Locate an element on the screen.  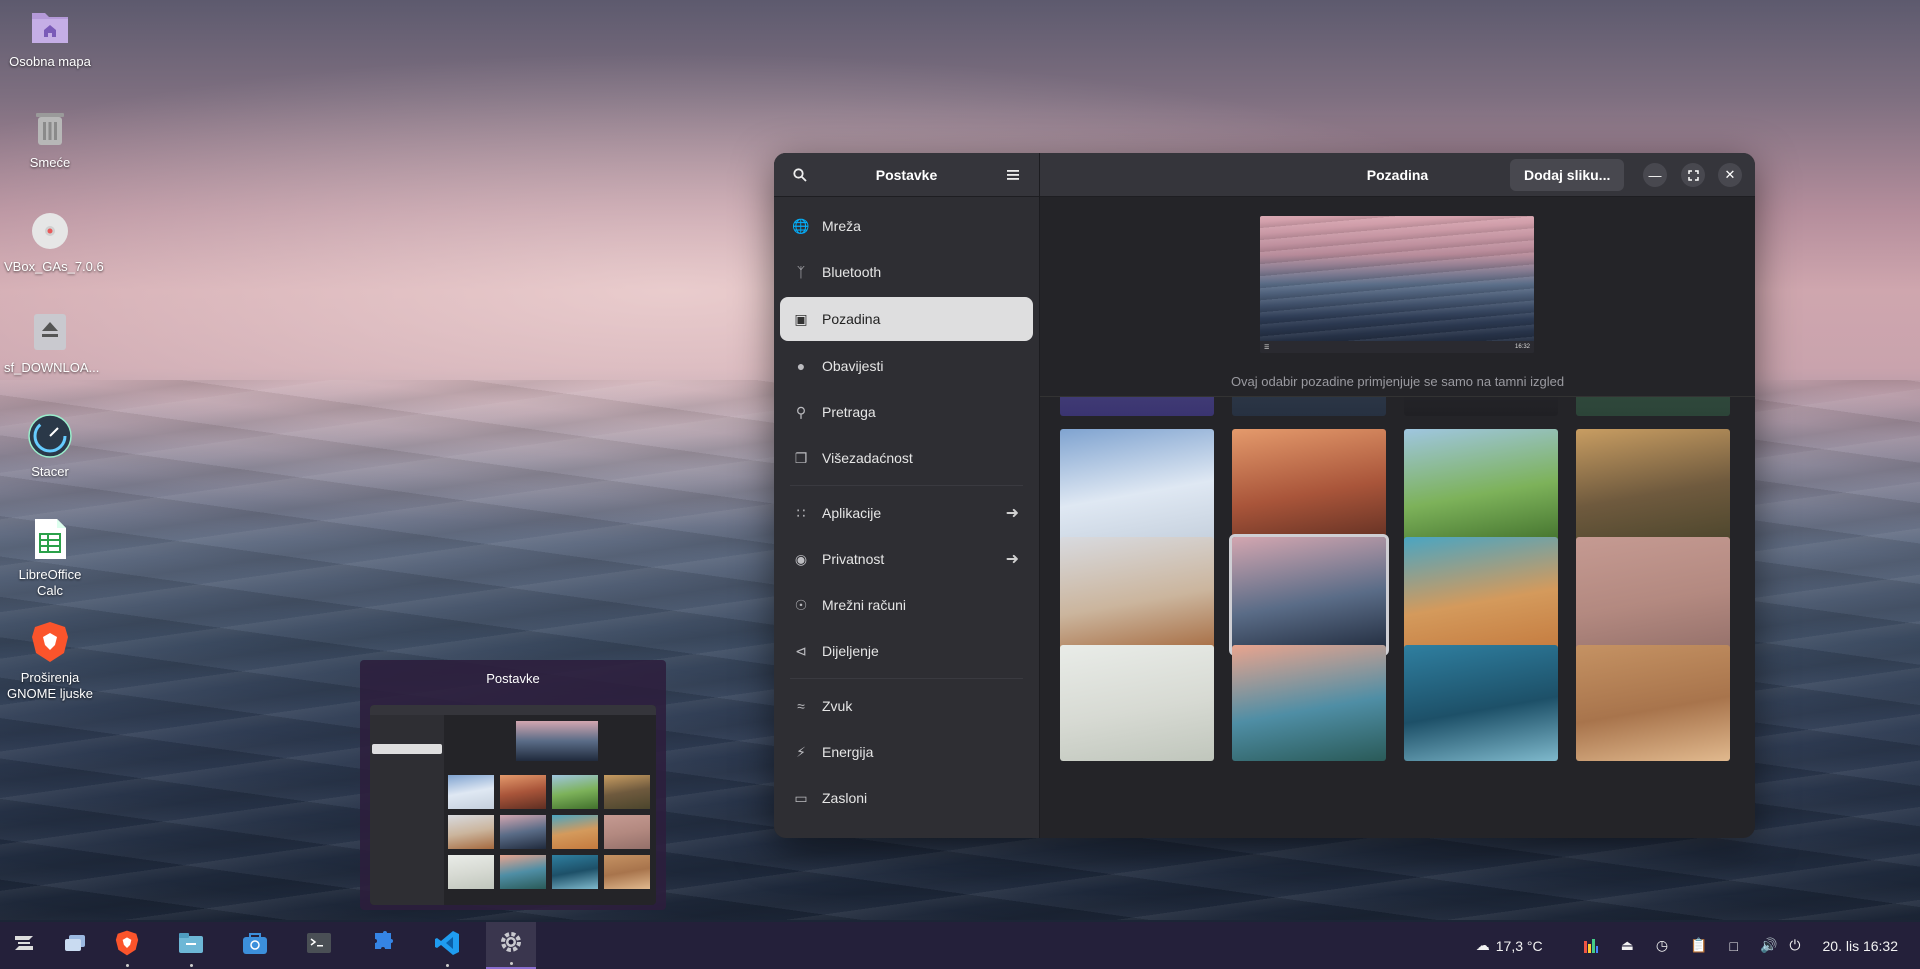
eject-icon: ⏏ is located at coordinates (1627, 945).